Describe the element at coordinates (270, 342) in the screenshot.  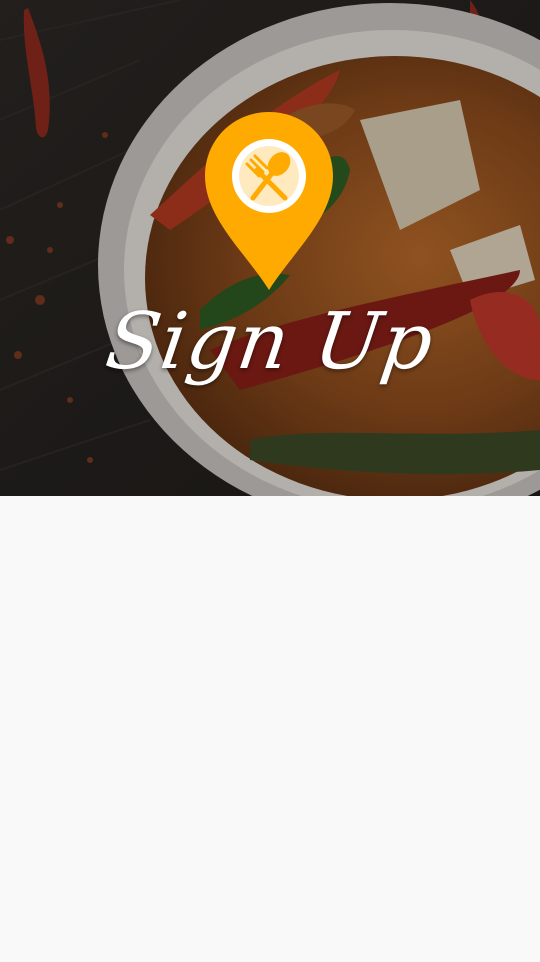
I see `page-title: Sign Up` at that location.